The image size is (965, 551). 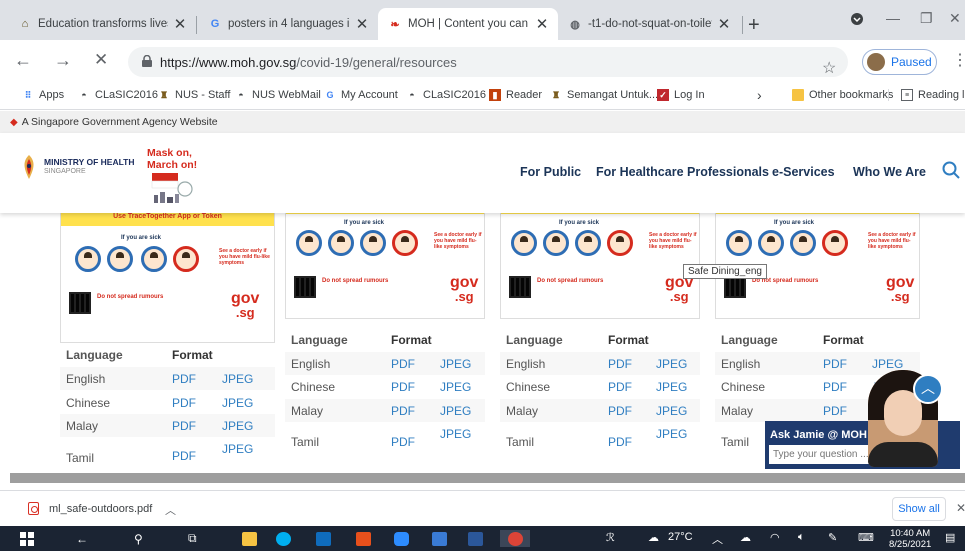 I want to click on horizontal-scrollbar, so click(x=487, y=478).